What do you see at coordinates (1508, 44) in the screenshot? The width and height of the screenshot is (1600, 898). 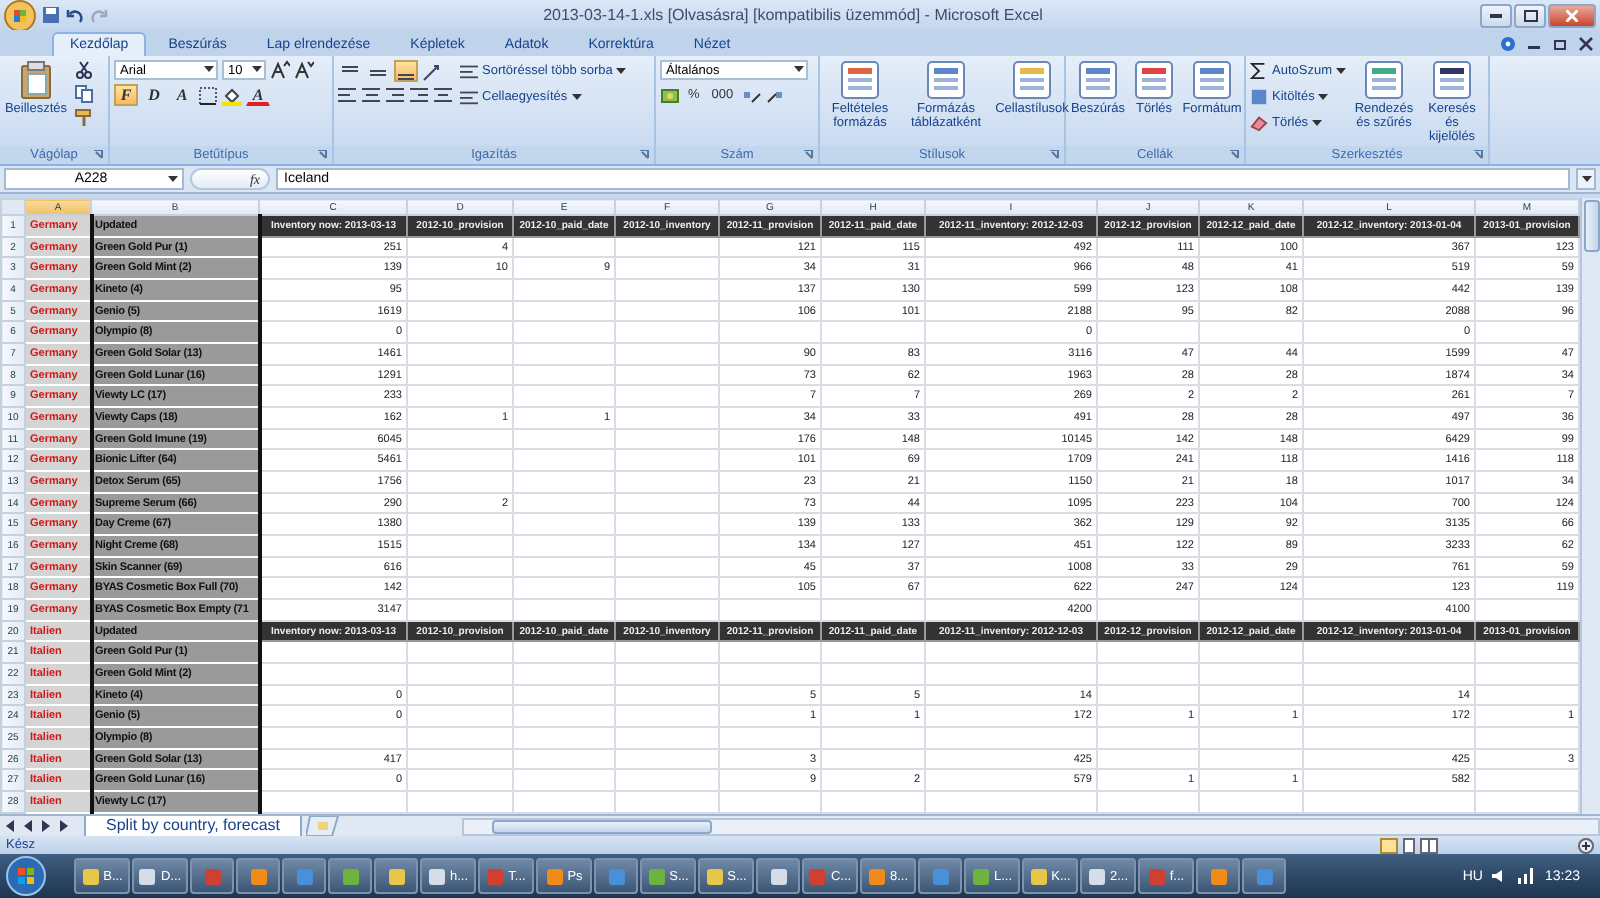 I see `help-icon` at bounding box center [1508, 44].